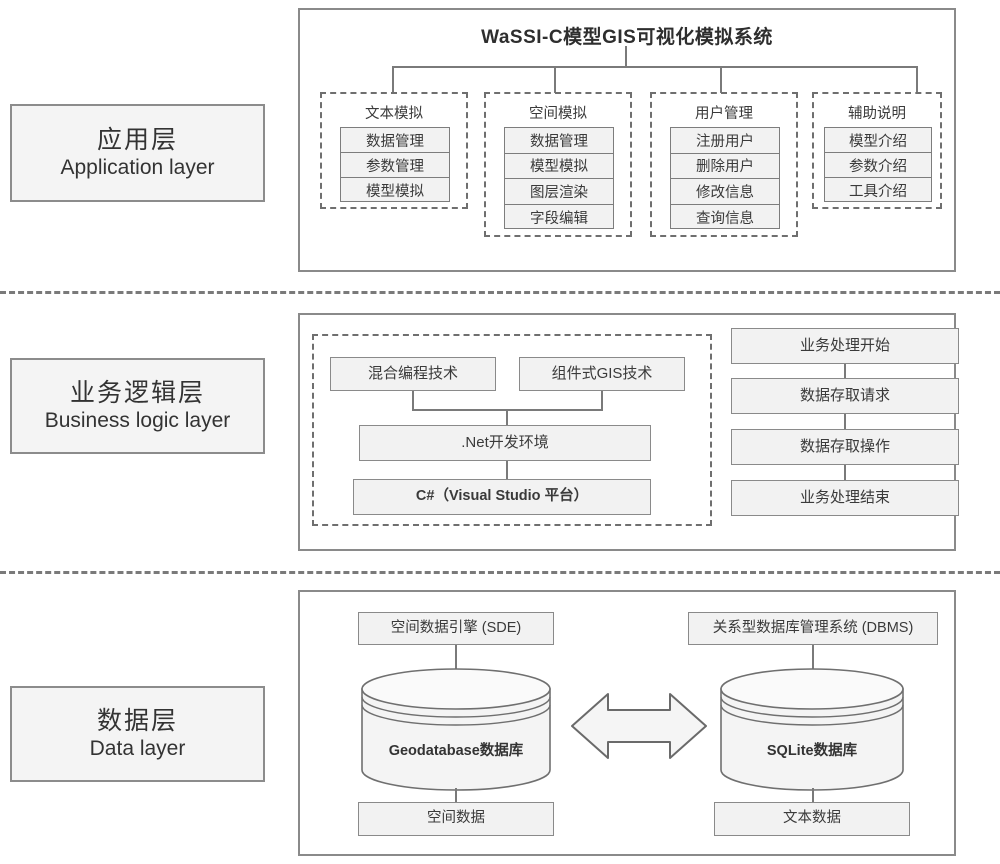 This screenshot has width=1000, height=864. What do you see at coordinates (137, 168) in the screenshot?
I see `layer-plate-application-label-en: Application layer` at bounding box center [137, 168].